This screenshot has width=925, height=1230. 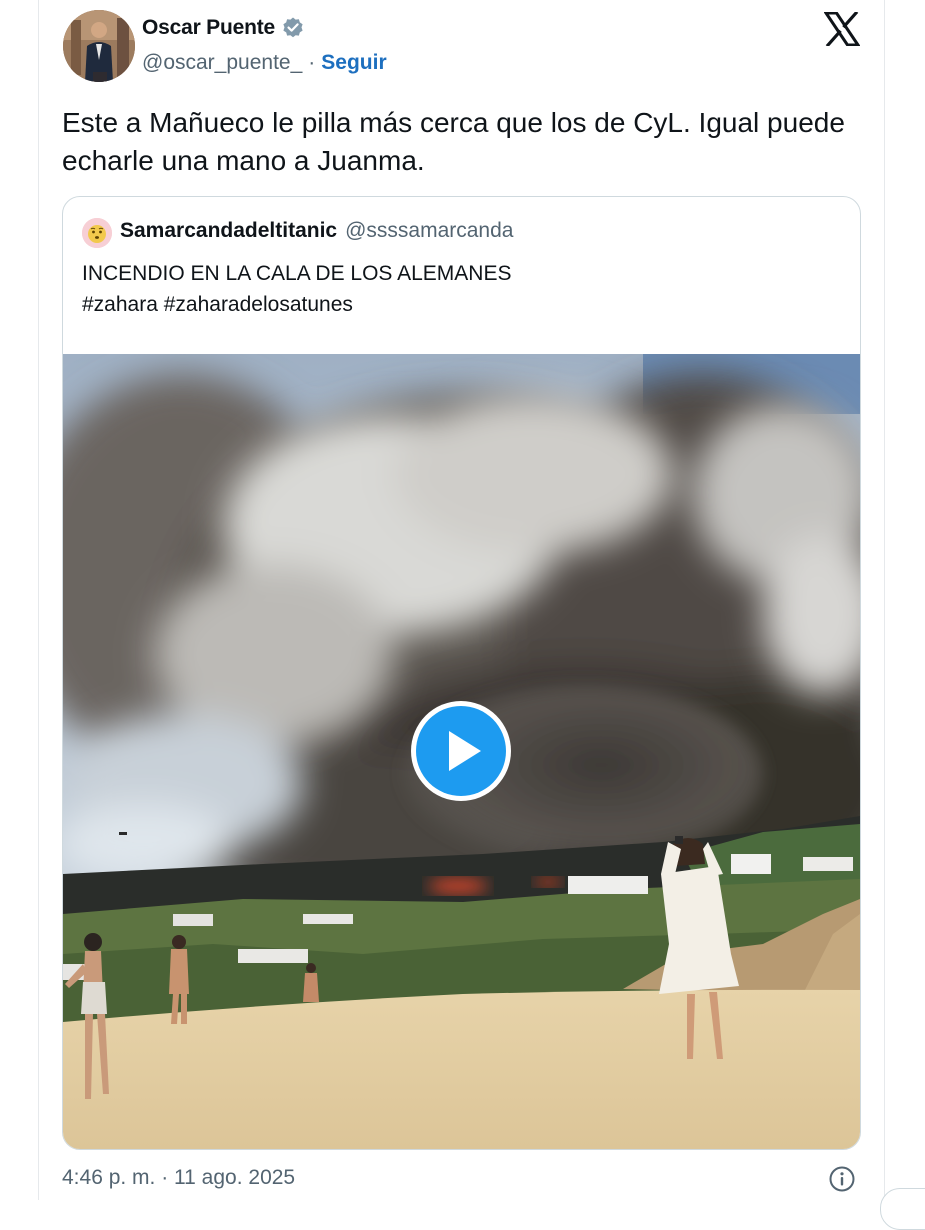 What do you see at coordinates (293, 28) in the screenshot?
I see `verified-badge-icon` at bounding box center [293, 28].